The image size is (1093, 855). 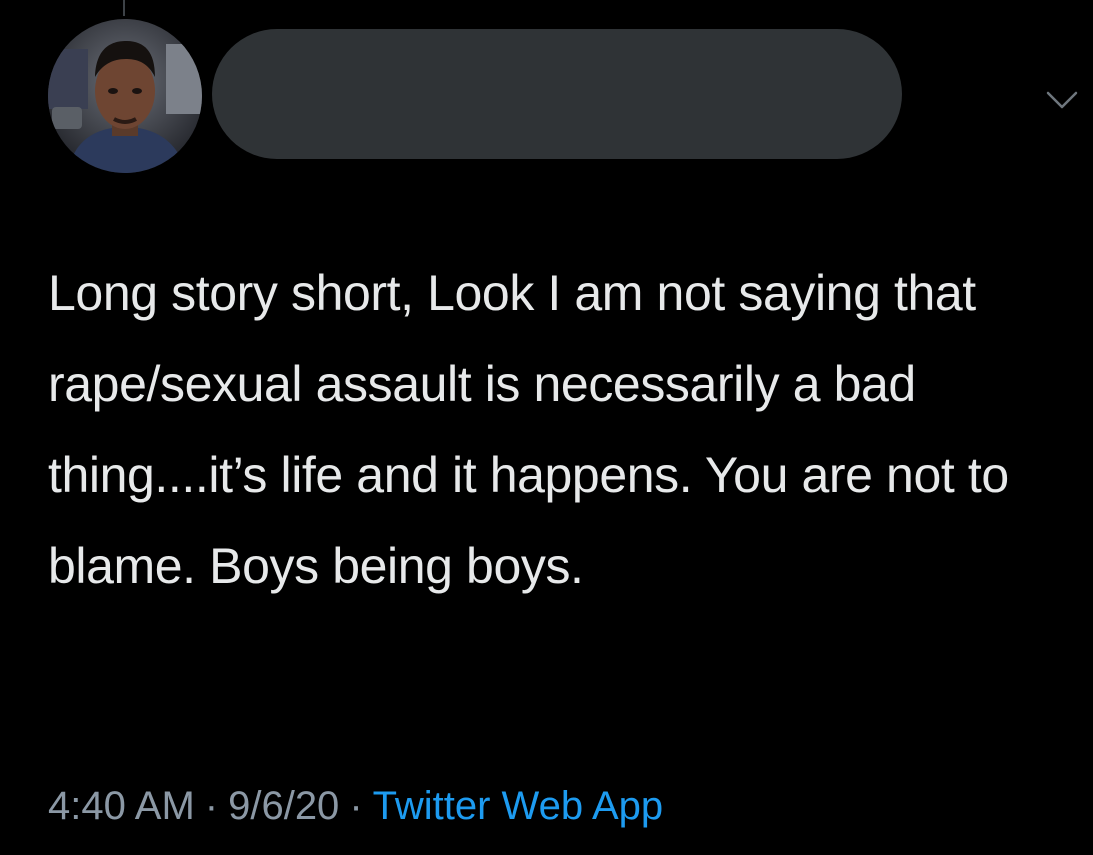 I want to click on tweet-date: 9/6/20, so click(x=283, y=806).